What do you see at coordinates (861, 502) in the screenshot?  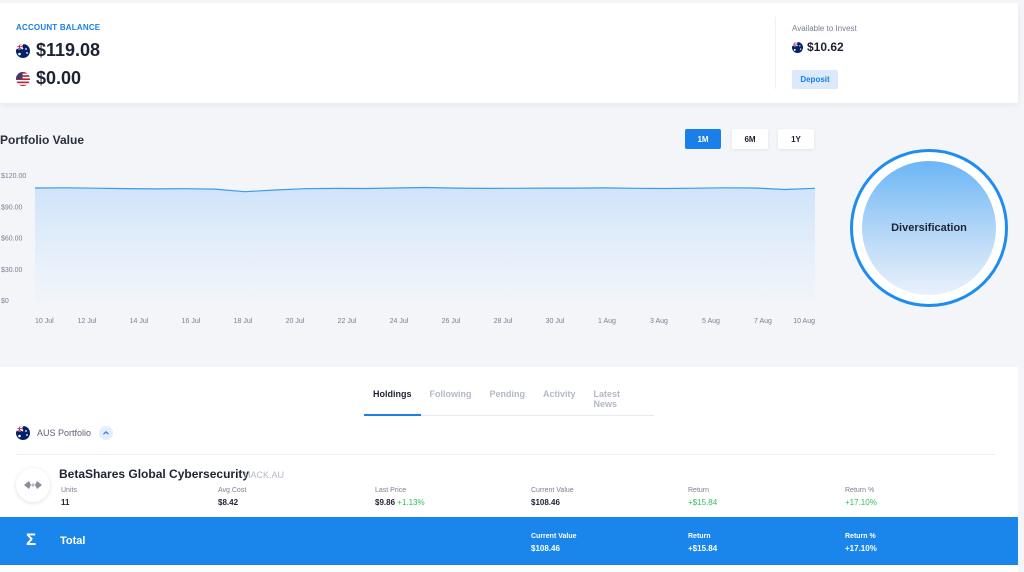 I see `return-pct-value: +17.10%` at bounding box center [861, 502].